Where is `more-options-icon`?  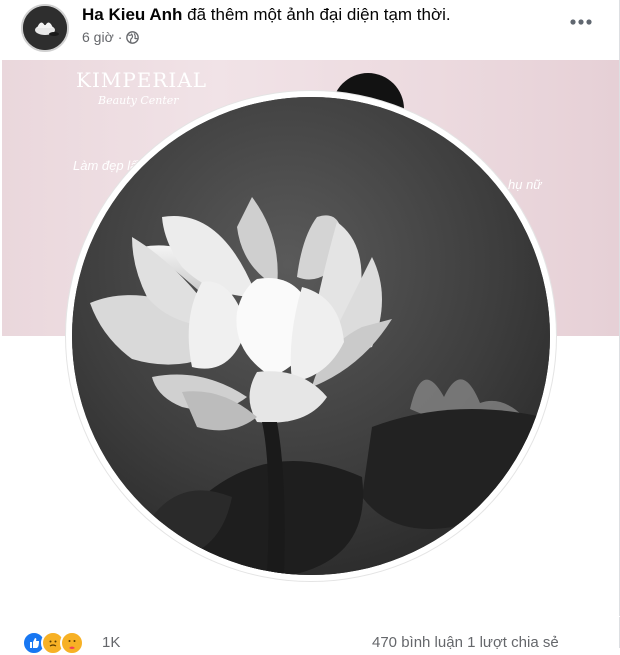
more-options-icon is located at coordinates (581, 22).